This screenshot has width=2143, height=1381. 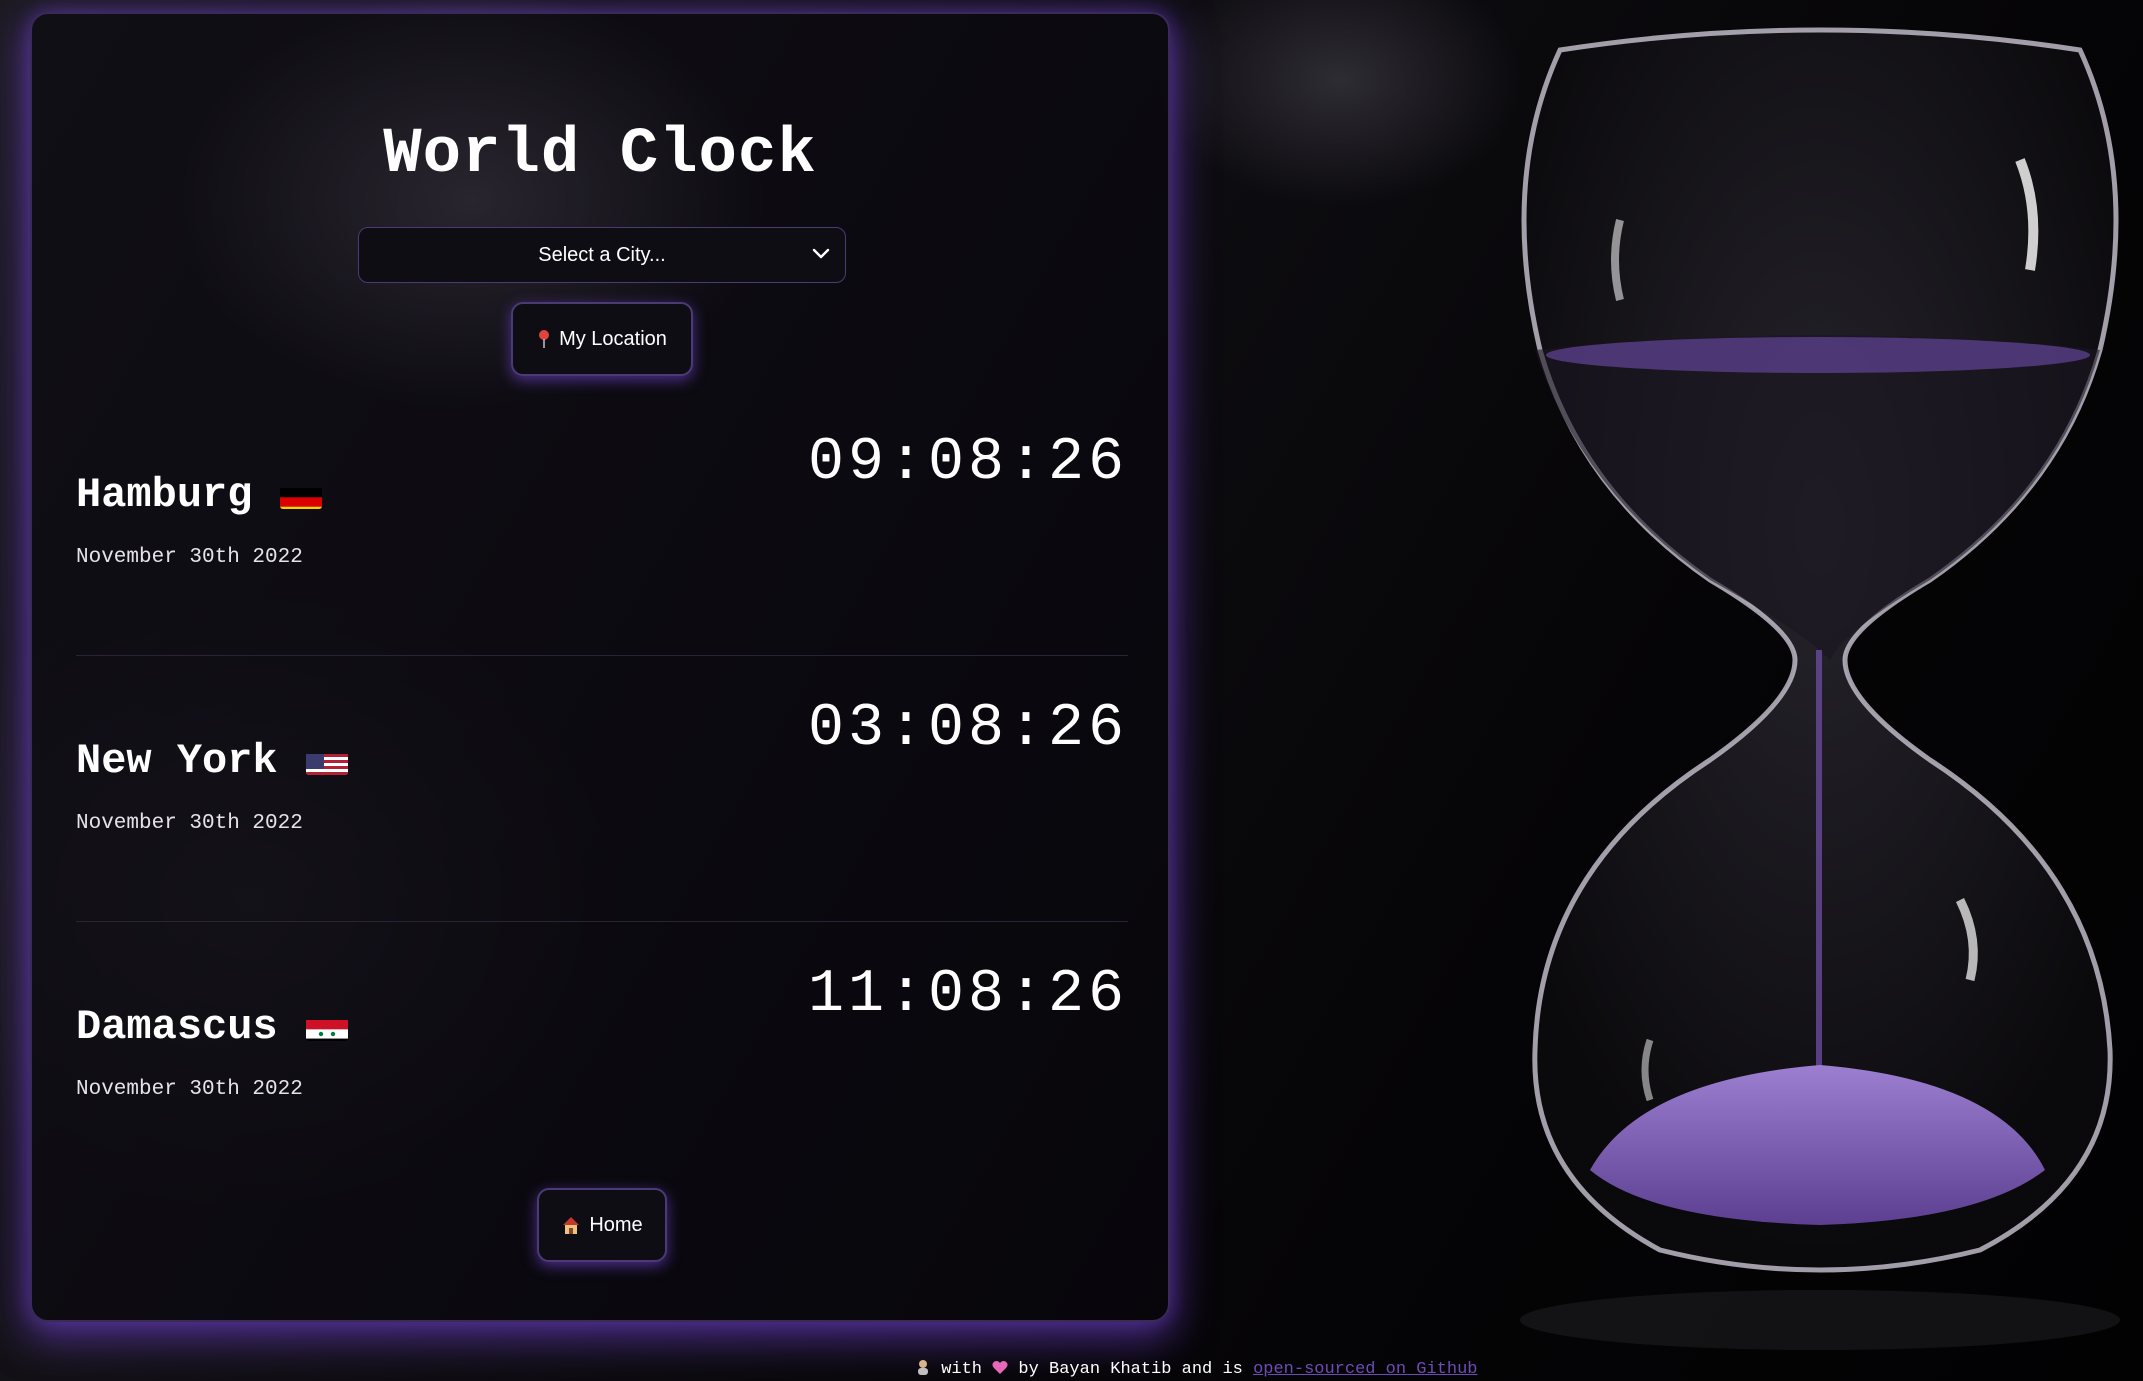 I want to click on usa-flag-icon, so click(x=326, y=761).